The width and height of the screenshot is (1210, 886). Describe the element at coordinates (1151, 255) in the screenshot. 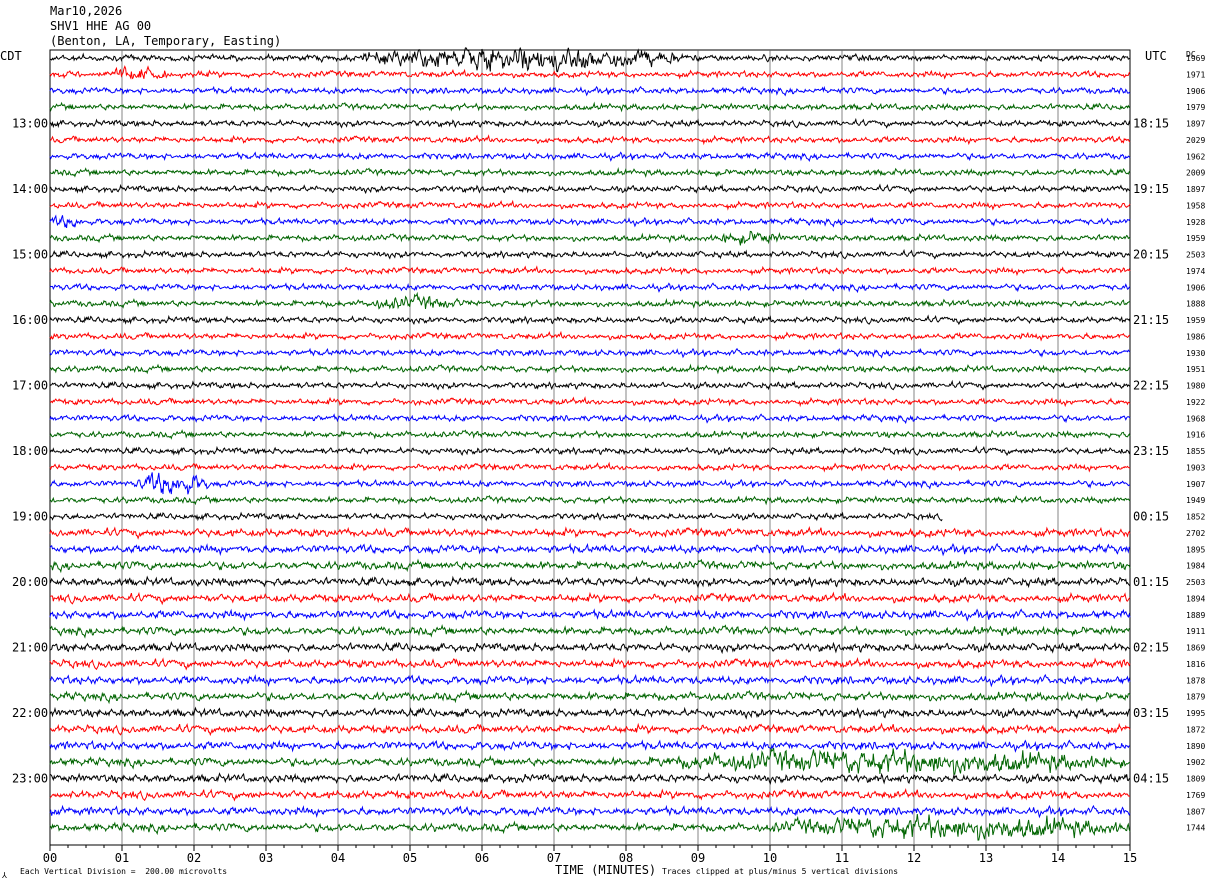

I see `utc-hour-label: 20:15` at that location.